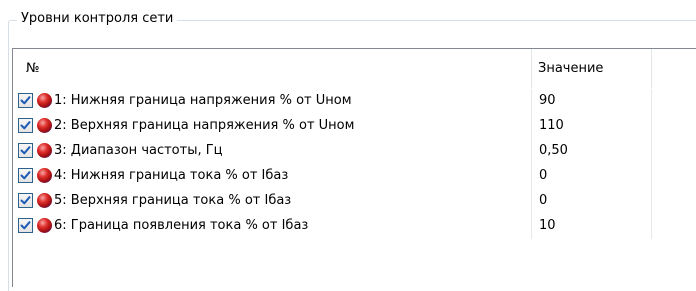 The width and height of the screenshot is (696, 291). What do you see at coordinates (354, 226) in the screenshot?
I see `list-item: 6: Граница появления тока % от Iбаз 10` at bounding box center [354, 226].